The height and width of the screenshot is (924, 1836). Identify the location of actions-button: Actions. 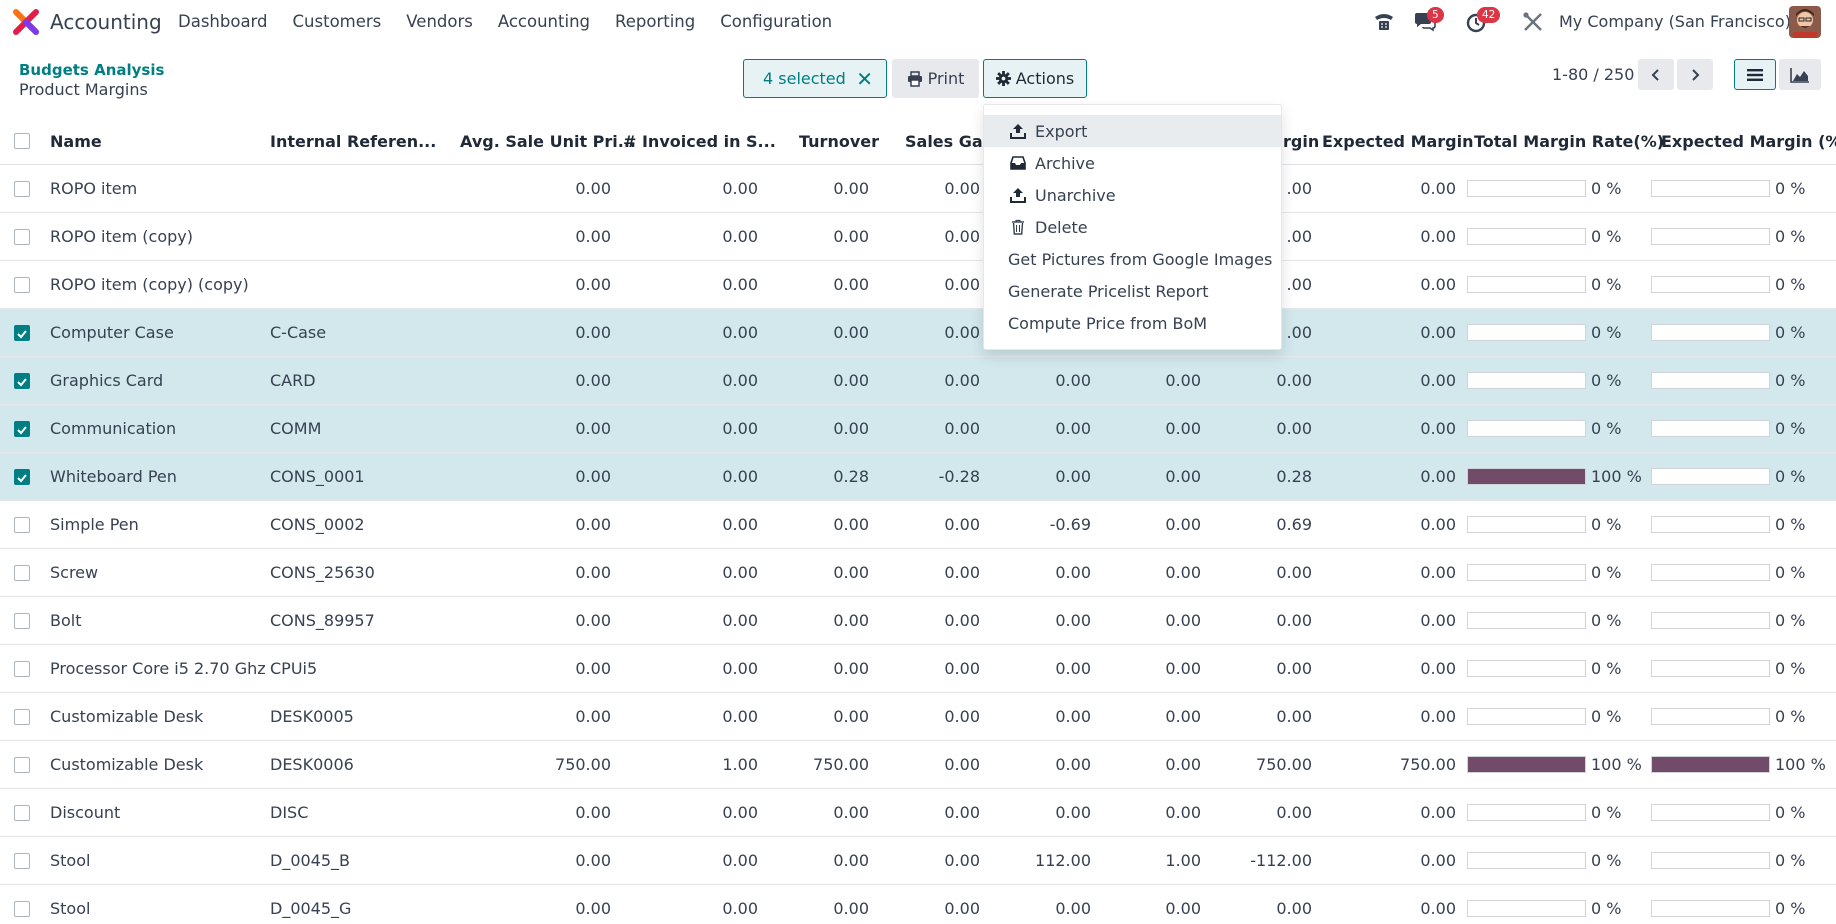
(1035, 78).